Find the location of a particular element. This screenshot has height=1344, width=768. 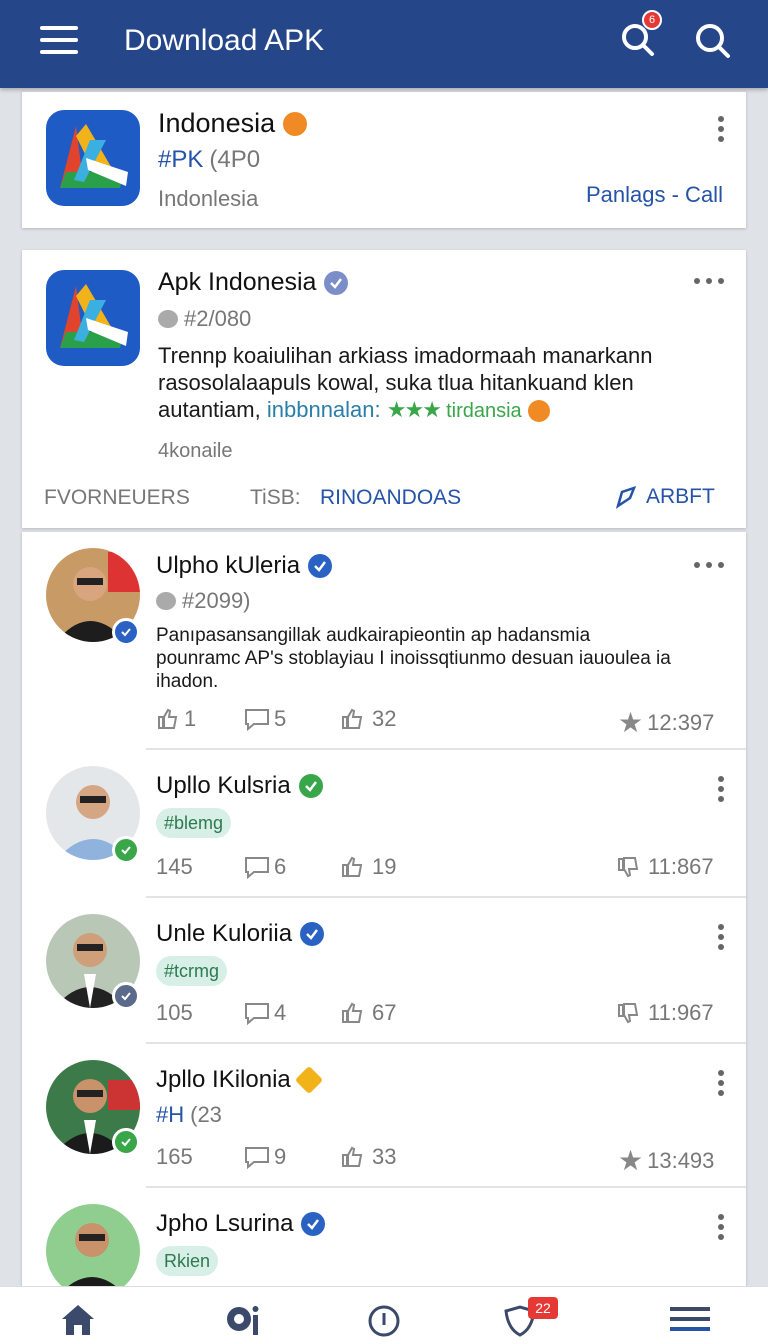

post-footer-note: 4konaile is located at coordinates (195, 451).